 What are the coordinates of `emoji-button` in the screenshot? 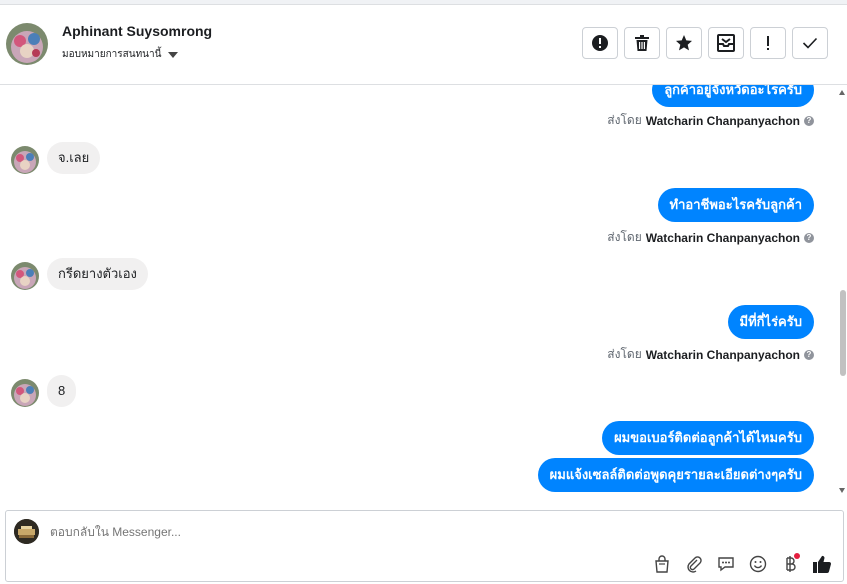 It's located at (758, 564).